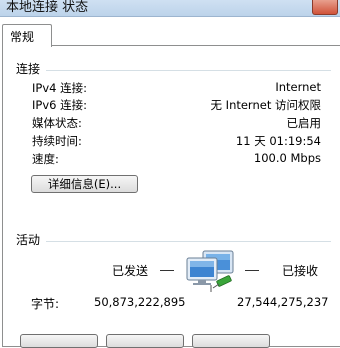 This screenshot has height=348, width=340. What do you see at coordinates (47, 7) in the screenshot?
I see `window-title: 本地连接 状态` at bounding box center [47, 7].